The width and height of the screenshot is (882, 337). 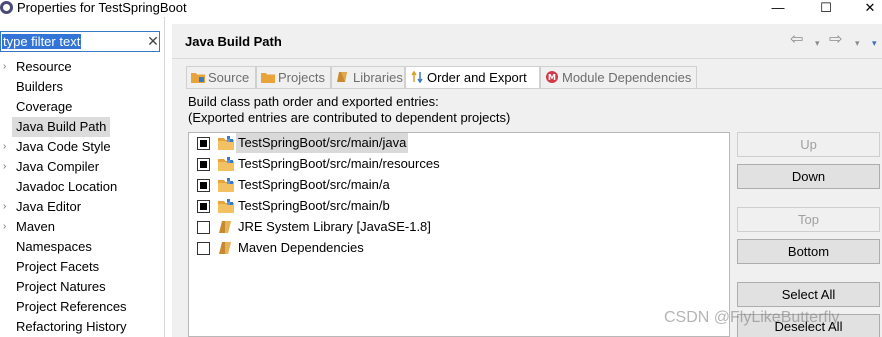 What do you see at coordinates (808, 251) in the screenshot?
I see `bottom-button: Bottom` at bounding box center [808, 251].